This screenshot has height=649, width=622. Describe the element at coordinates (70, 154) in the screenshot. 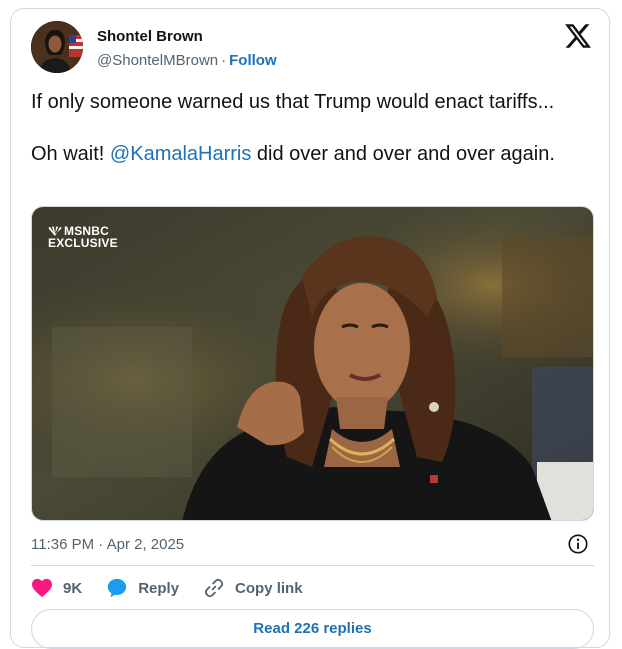

I see `tweet-line-2-prefix: Oh wait!` at that location.